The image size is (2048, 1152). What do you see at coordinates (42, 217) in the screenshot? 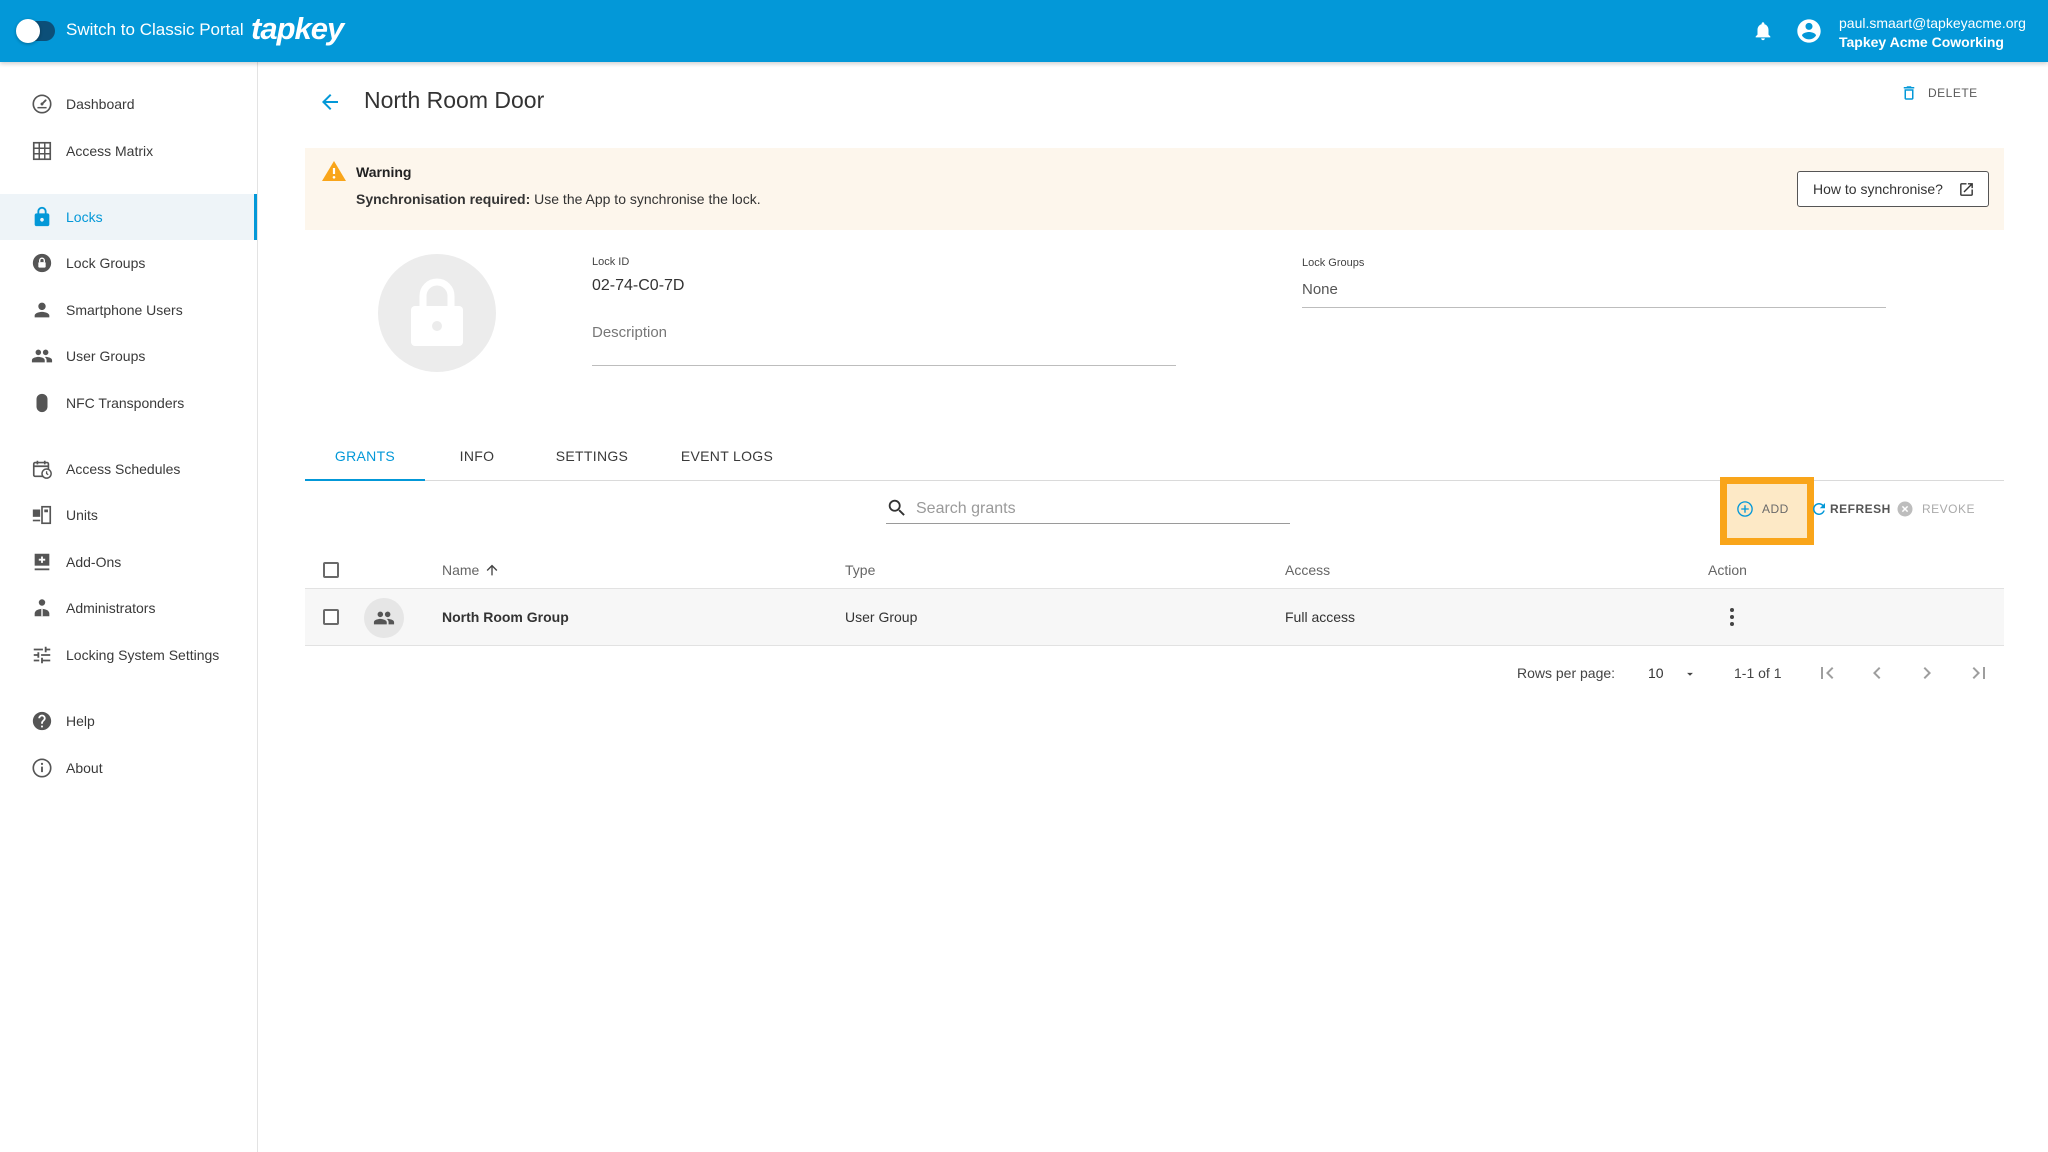
I see `lock-icon` at bounding box center [42, 217].